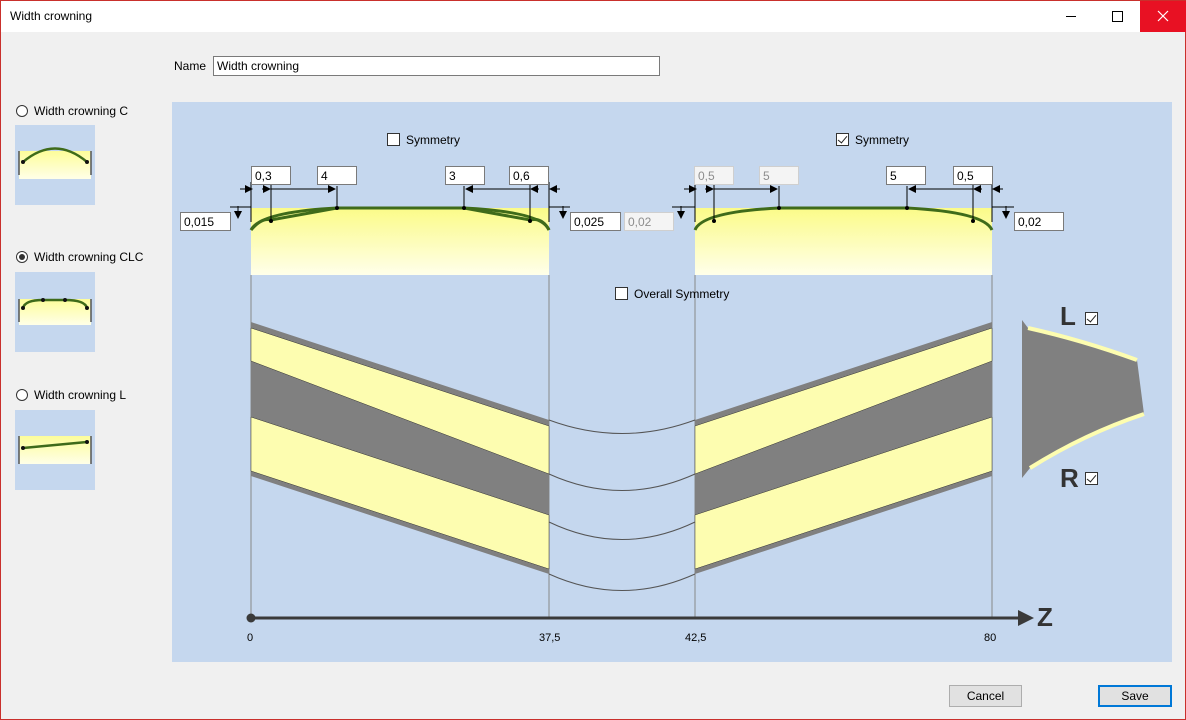 This screenshot has width=1186, height=720. I want to click on maximize-button, so click(1117, 16).